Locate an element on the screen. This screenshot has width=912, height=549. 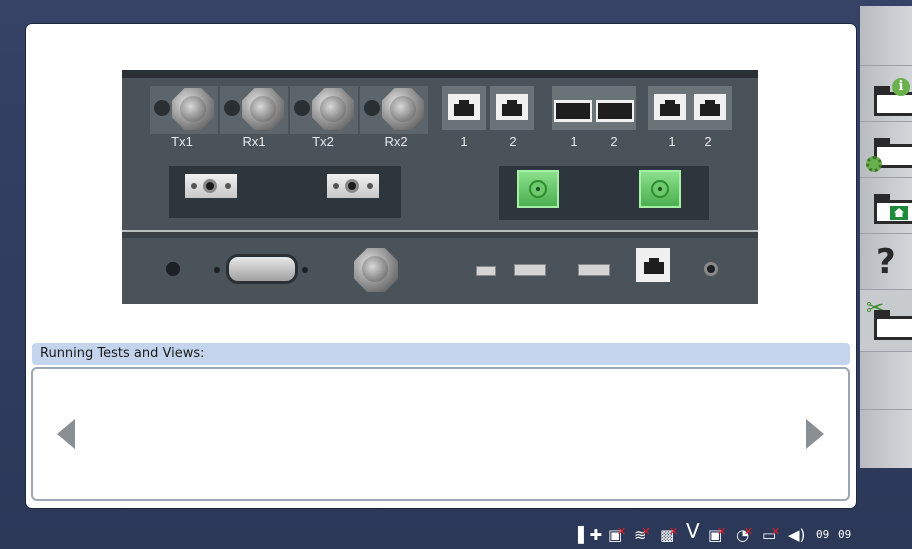
right-sidebar: i ? ✂ is located at coordinates (886, 237).